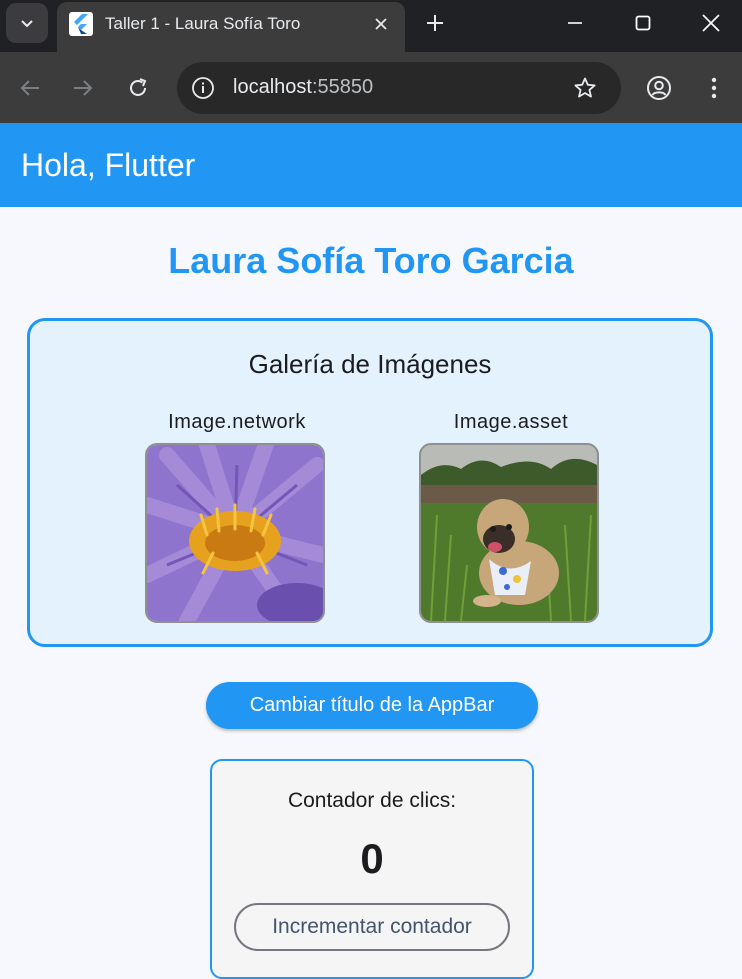  Describe the element at coordinates (372, 800) in the screenshot. I see `counter-label: Contador de clics:` at that location.